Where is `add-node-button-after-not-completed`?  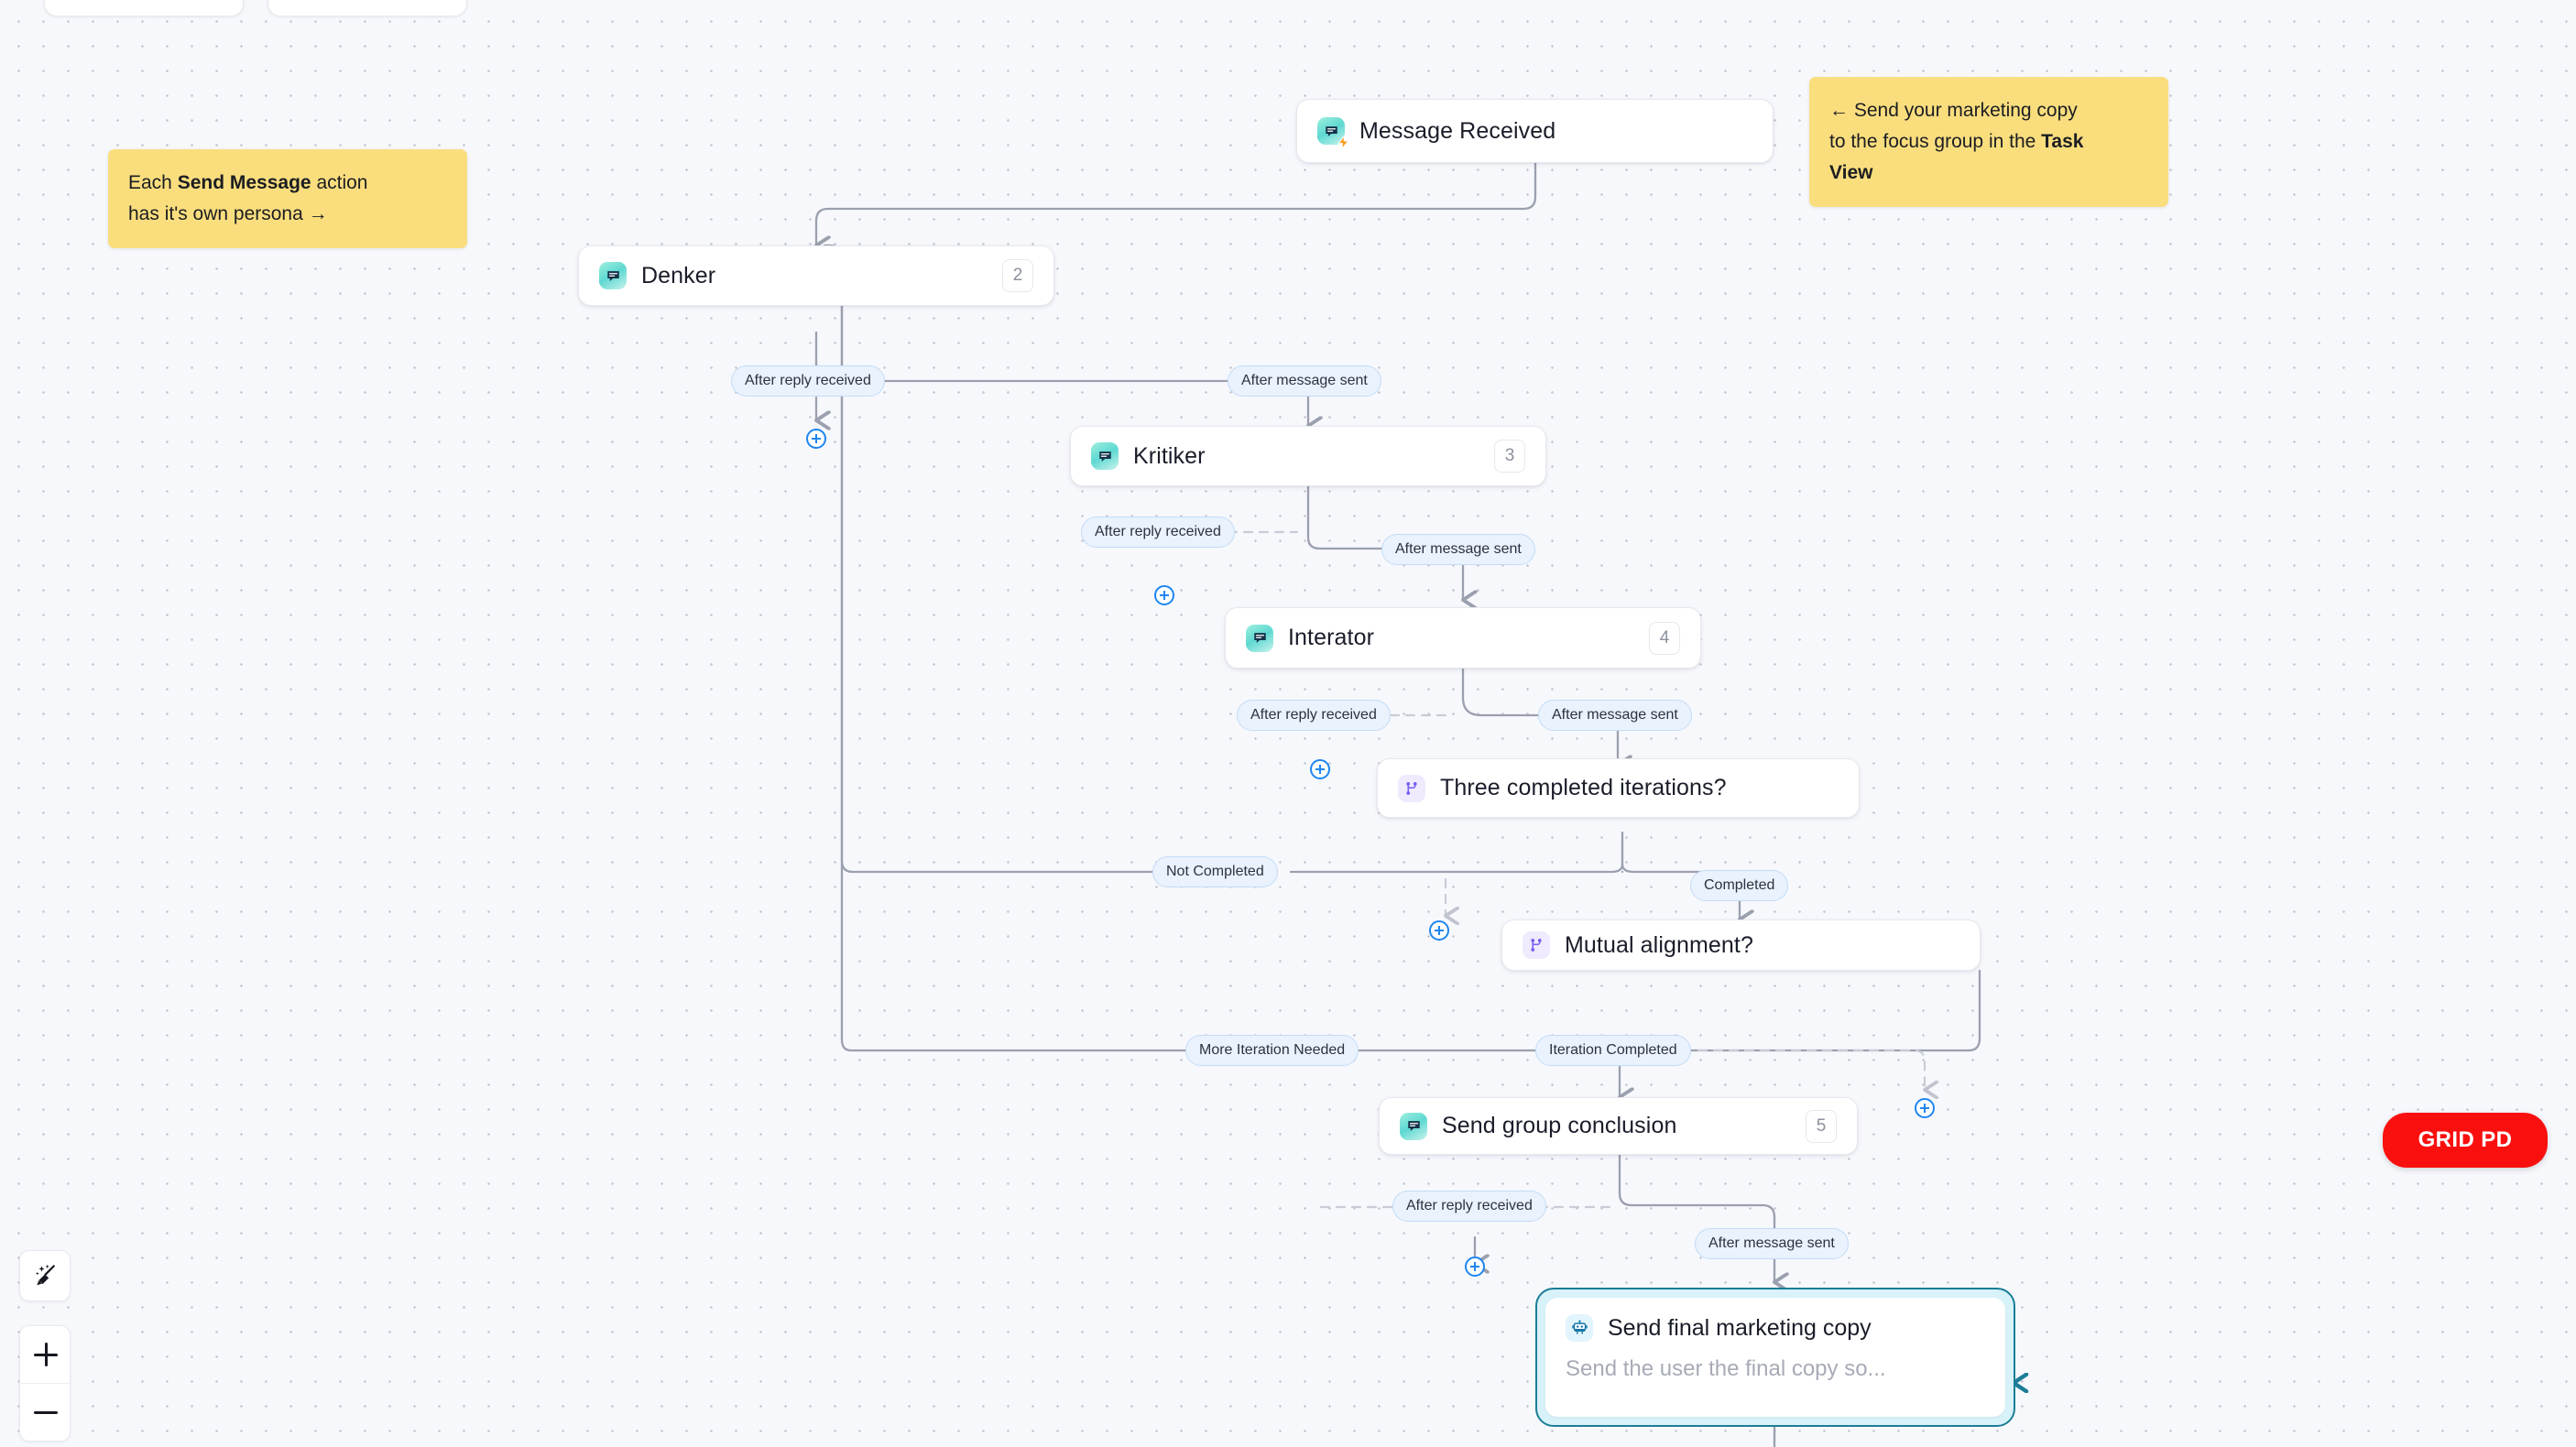
add-node-button-after-not-completed is located at coordinates (1439, 930).